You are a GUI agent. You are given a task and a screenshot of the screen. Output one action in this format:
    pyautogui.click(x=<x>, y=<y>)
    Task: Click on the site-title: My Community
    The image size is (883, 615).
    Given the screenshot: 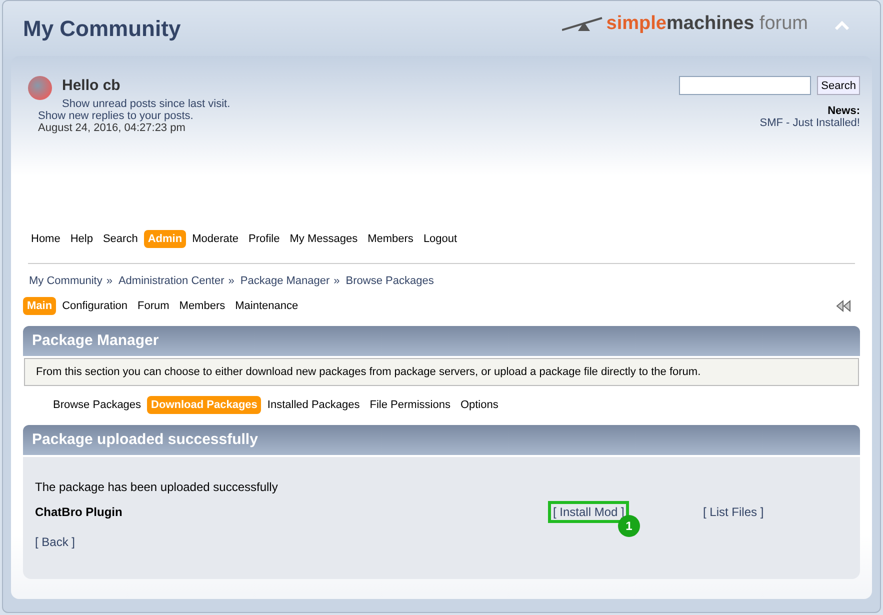 What is the action you would take?
    pyautogui.click(x=102, y=29)
    